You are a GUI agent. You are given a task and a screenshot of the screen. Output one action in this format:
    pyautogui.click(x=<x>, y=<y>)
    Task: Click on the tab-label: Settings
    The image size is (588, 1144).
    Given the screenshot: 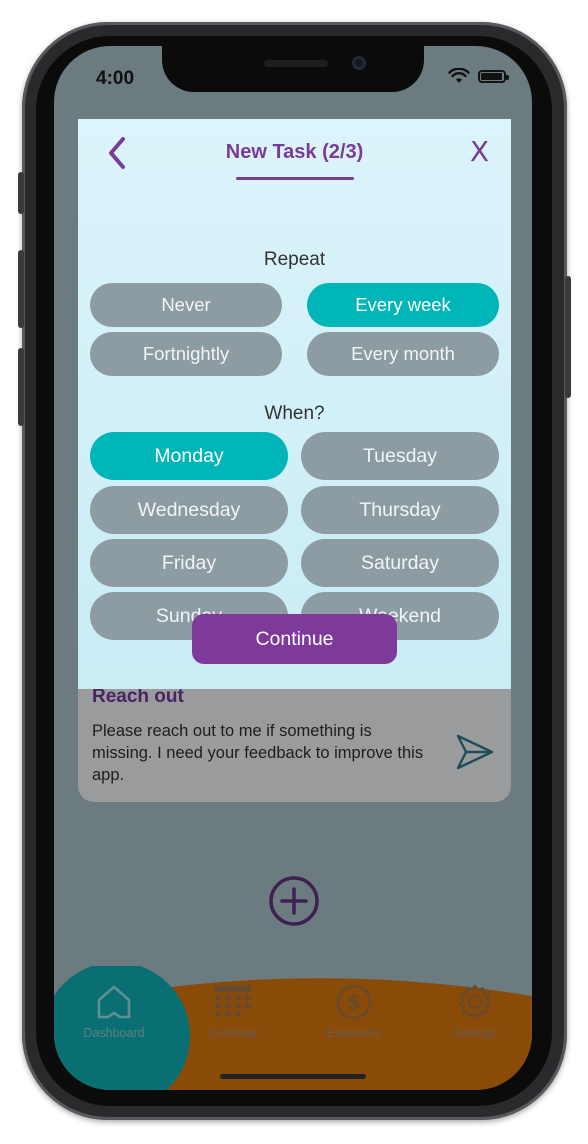 What is the action you would take?
    pyautogui.click(x=475, y=1033)
    